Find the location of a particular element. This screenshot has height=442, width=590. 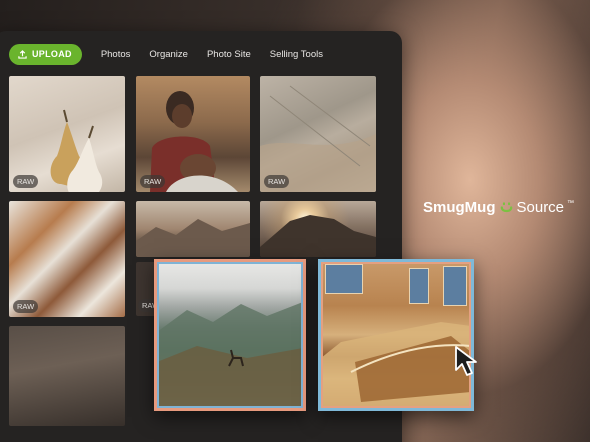

smugmug-source-logo: SmugMug Source ™ is located at coordinates (498, 207).